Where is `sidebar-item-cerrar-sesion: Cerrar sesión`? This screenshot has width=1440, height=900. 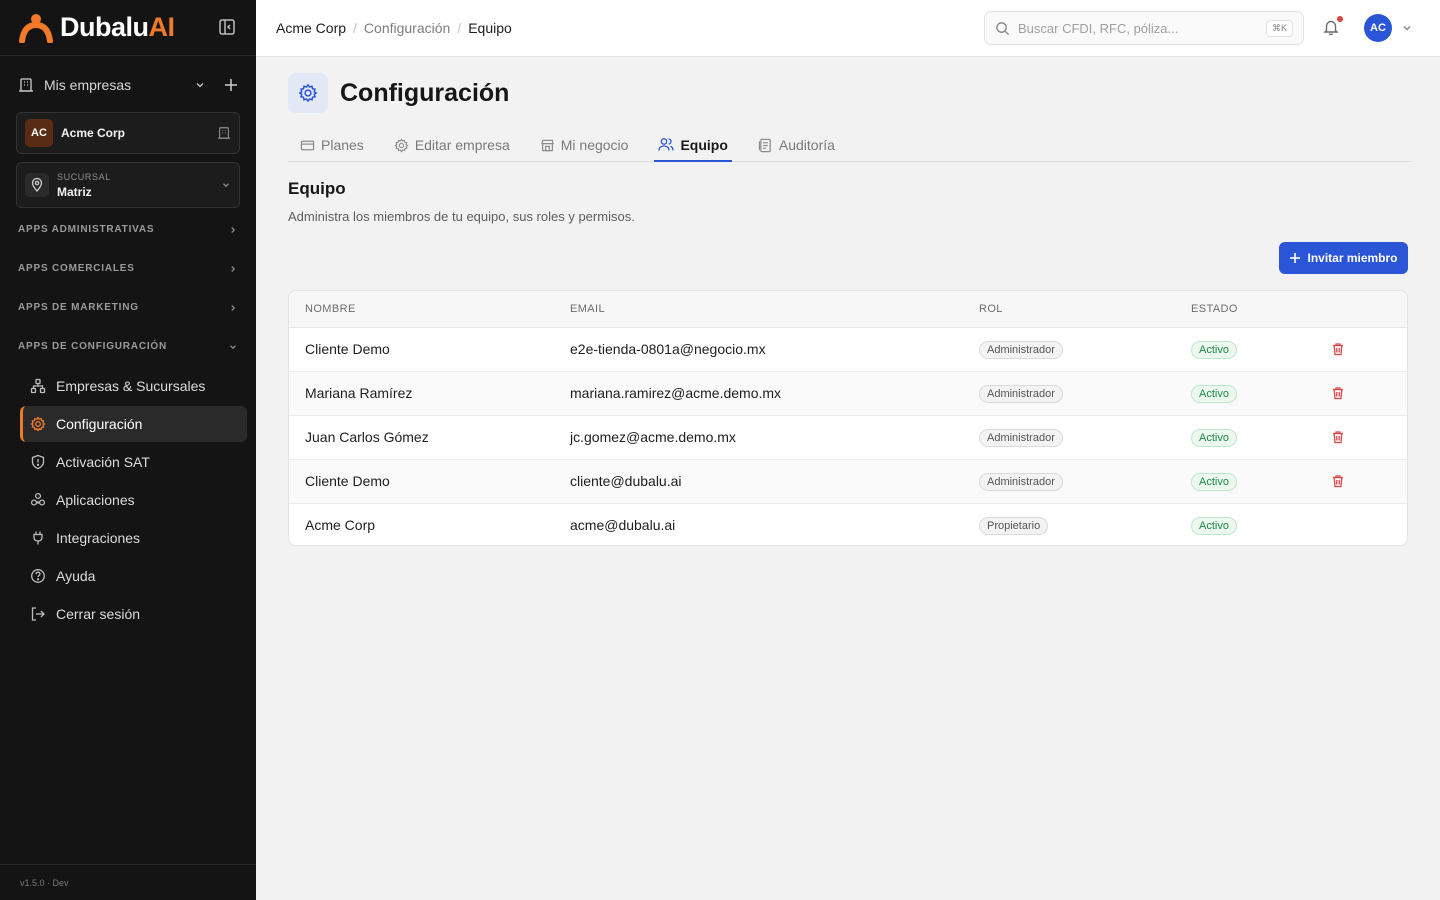 sidebar-item-cerrar-sesion: Cerrar sesión is located at coordinates (133, 614).